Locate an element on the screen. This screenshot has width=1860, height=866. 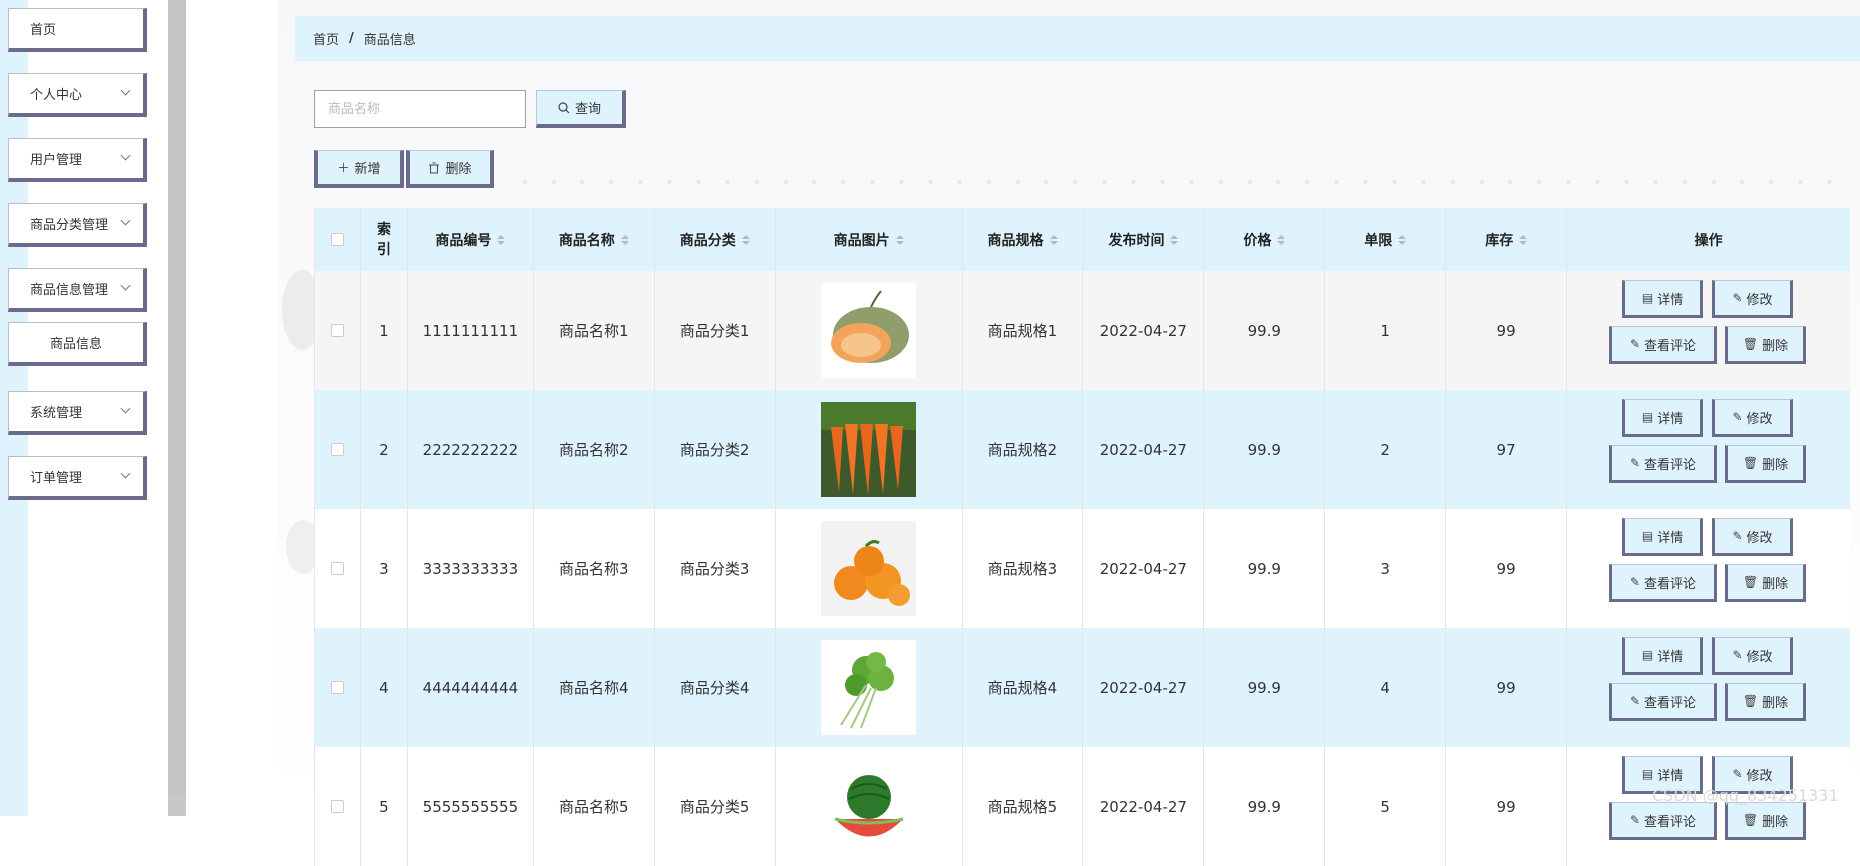
cell-code: 2222222222 is located at coordinates (470, 449).